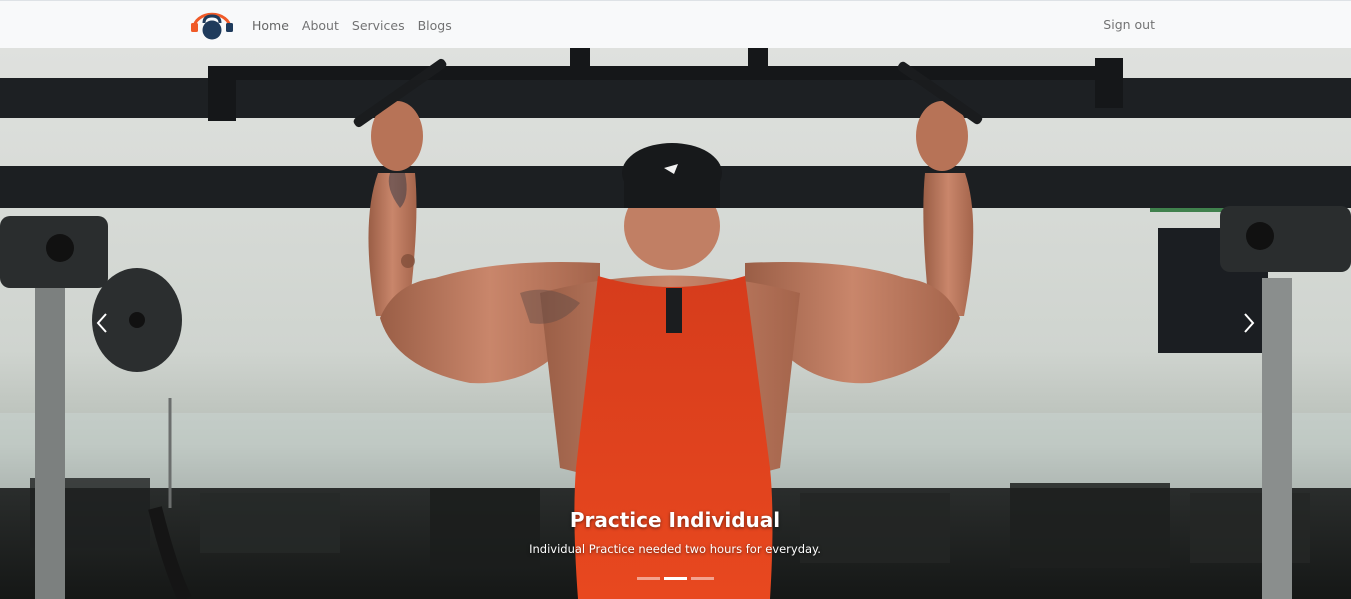  Describe the element at coordinates (270, 25) in the screenshot. I see `nav-home-link: Home` at that location.